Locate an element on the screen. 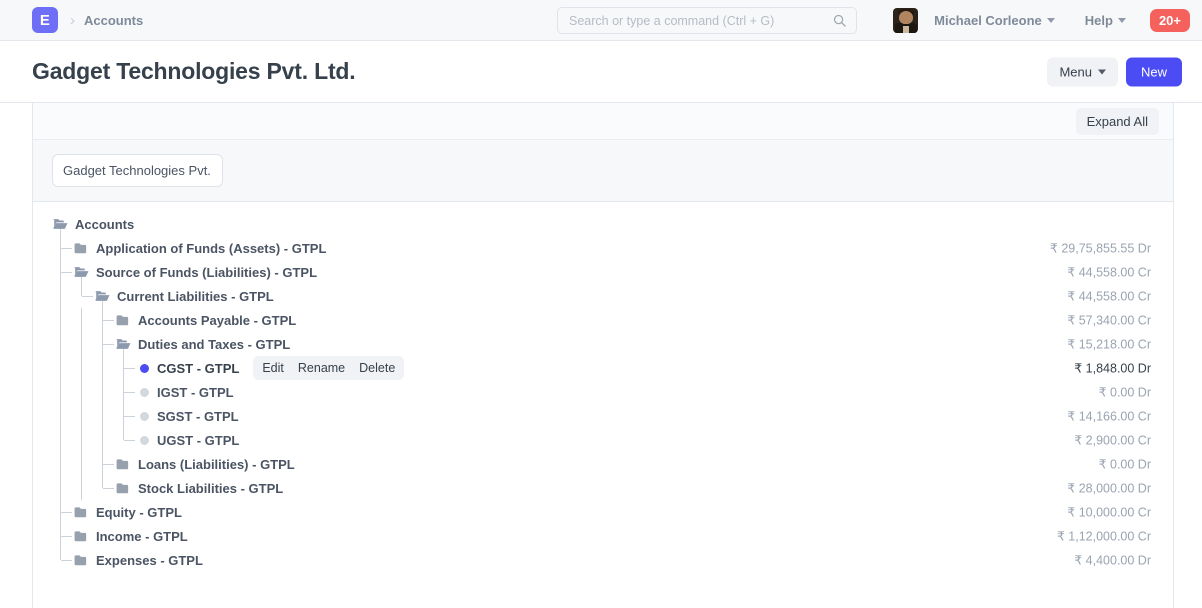 The height and width of the screenshot is (608, 1202). expand-all-button: Expand All is located at coordinates (1117, 121).